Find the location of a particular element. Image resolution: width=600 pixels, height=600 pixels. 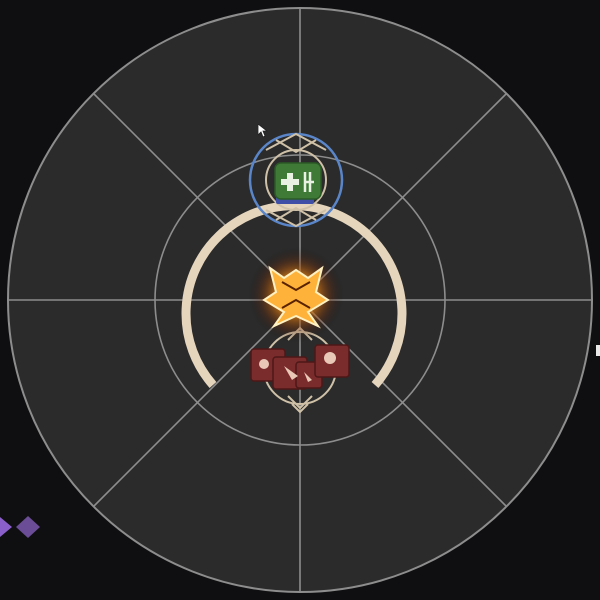

edge-tick is located at coordinates (598, 350).